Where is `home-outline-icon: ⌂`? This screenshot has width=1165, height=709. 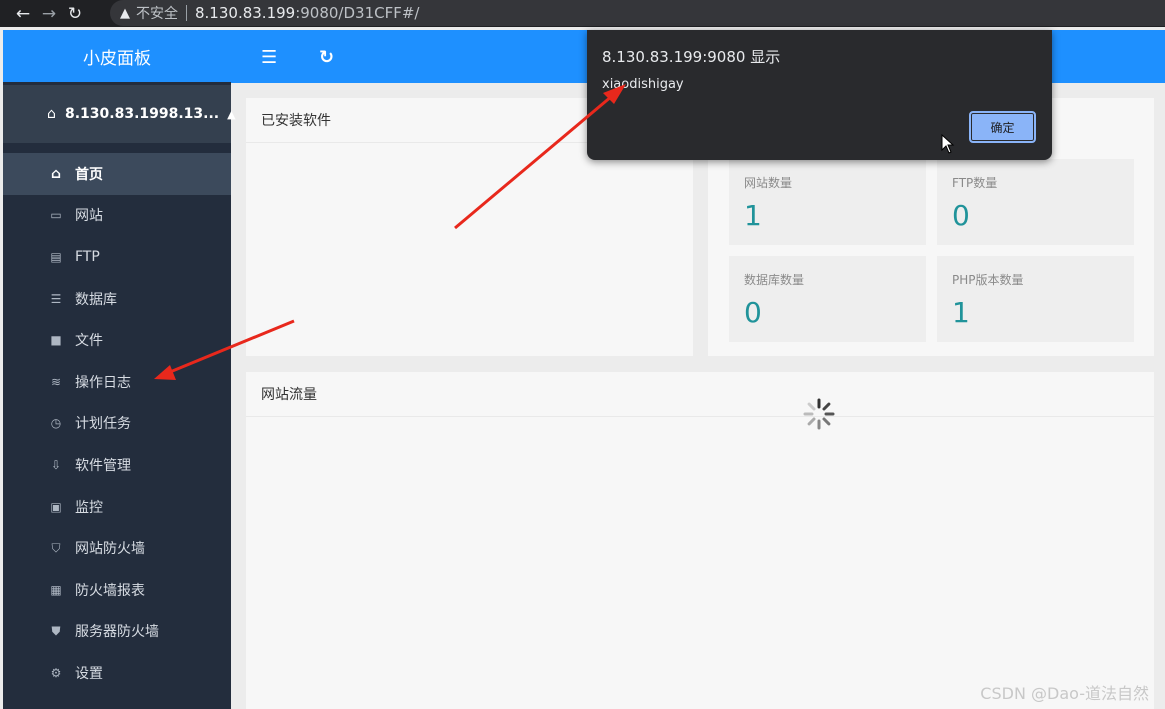
home-outline-icon: ⌂ is located at coordinates (51, 114).